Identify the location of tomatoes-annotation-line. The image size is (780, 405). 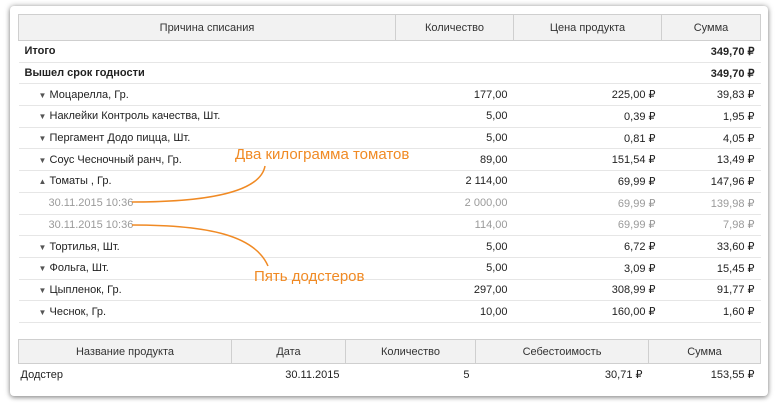
(198, 184).